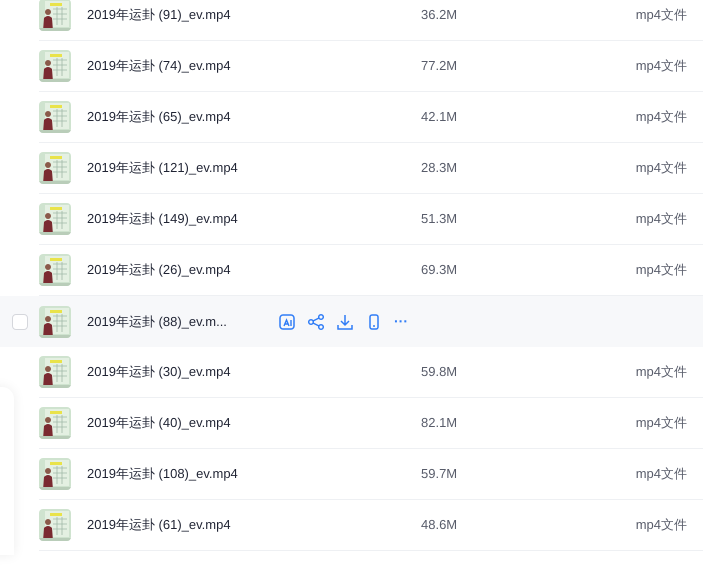 The image size is (703, 565). I want to click on file-row: 2019年运卦 (65)_ev.mp4 42.1M mp4文件, so click(358, 117).